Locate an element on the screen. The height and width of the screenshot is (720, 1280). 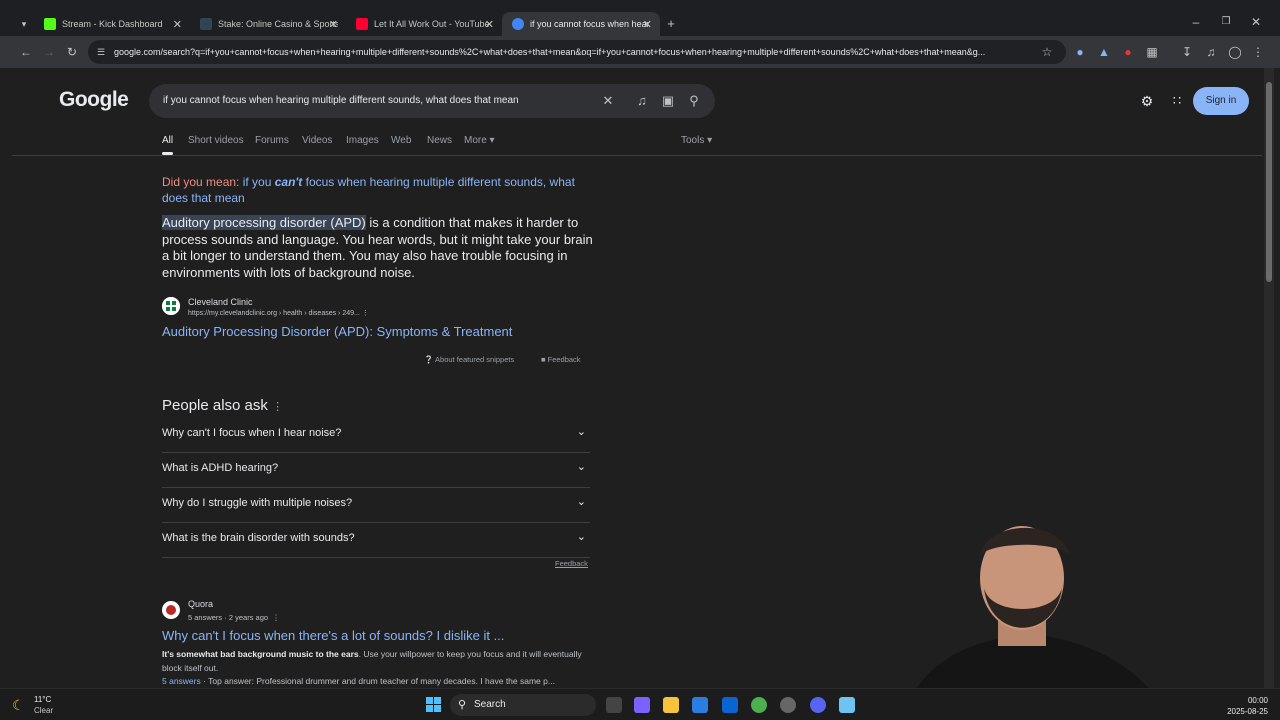
taskbar-search: ⚲ Search is located at coordinates (523, 705).